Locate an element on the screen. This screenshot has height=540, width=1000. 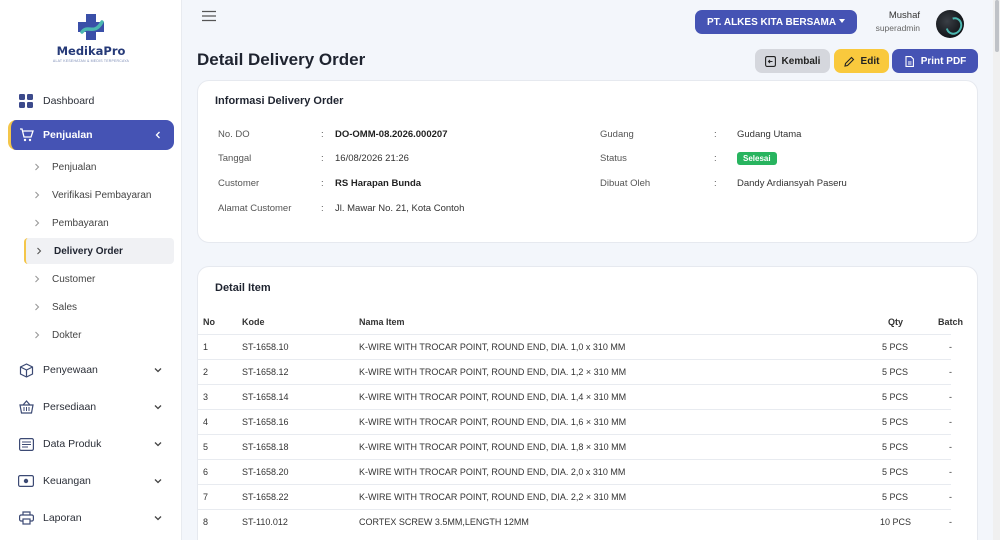
submenu-item-delivery-order: Delivery Order is located at coordinates (99, 251).